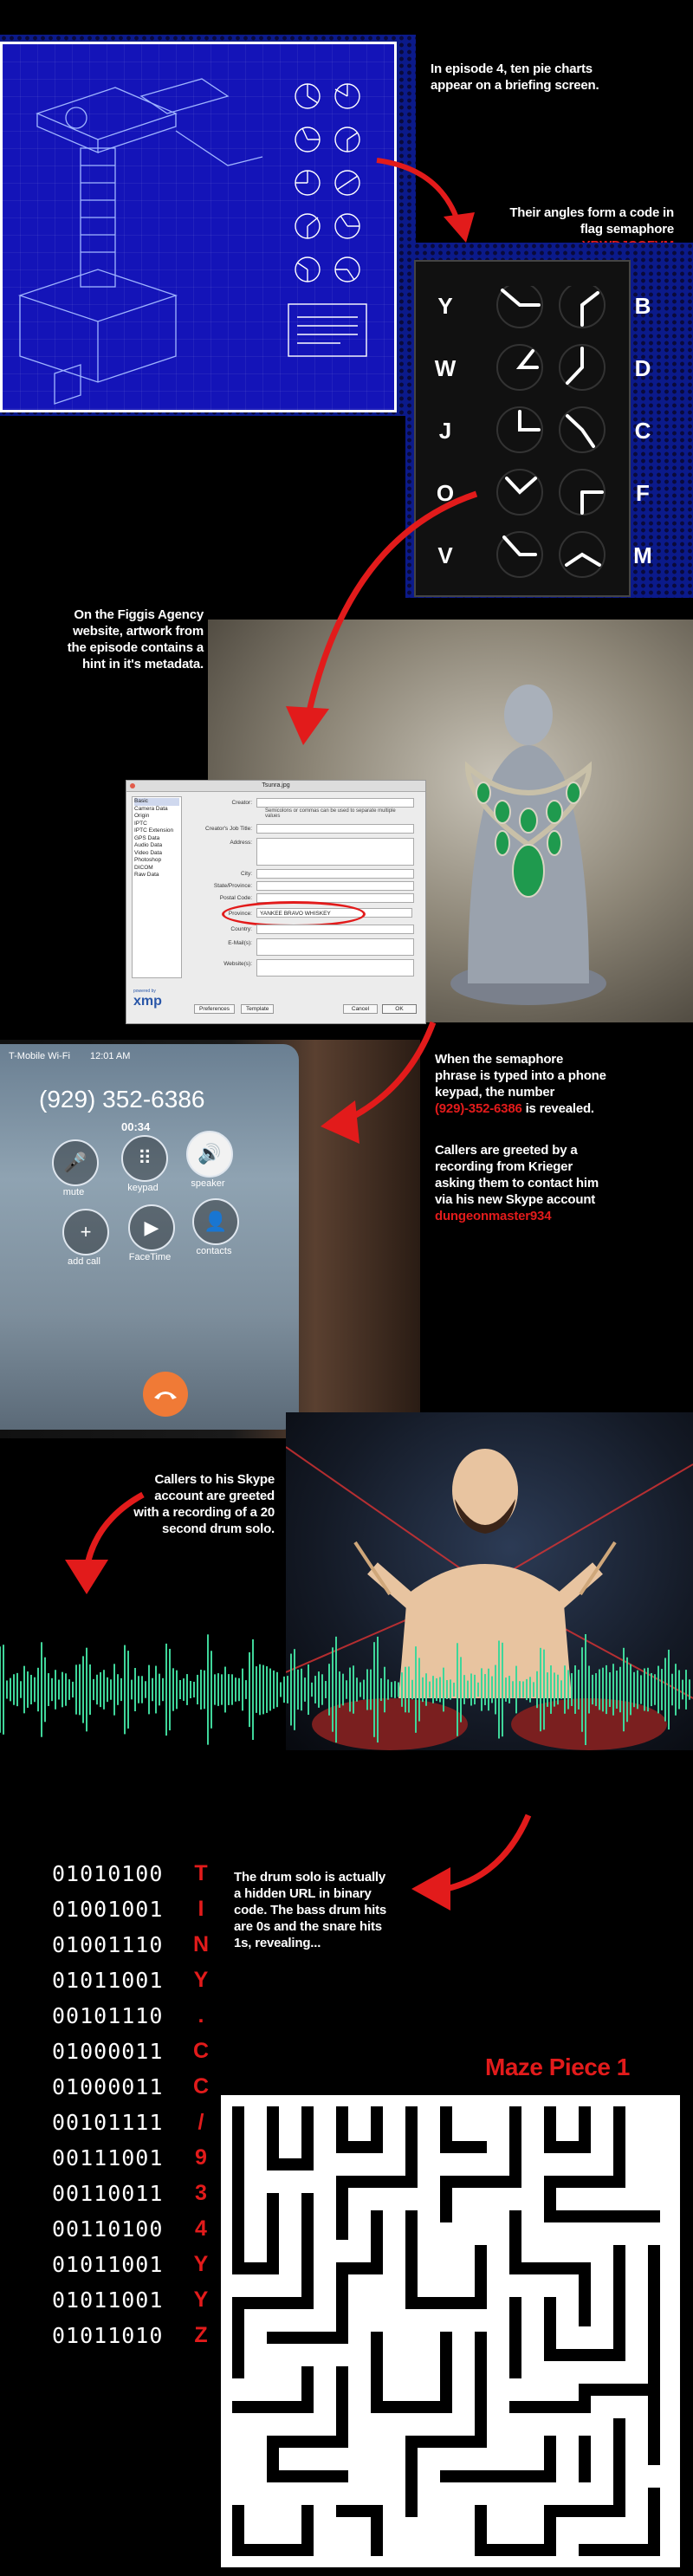  Describe the element at coordinates (201, 1909) in the screenshot. I see `decoded-char: I` at that location.